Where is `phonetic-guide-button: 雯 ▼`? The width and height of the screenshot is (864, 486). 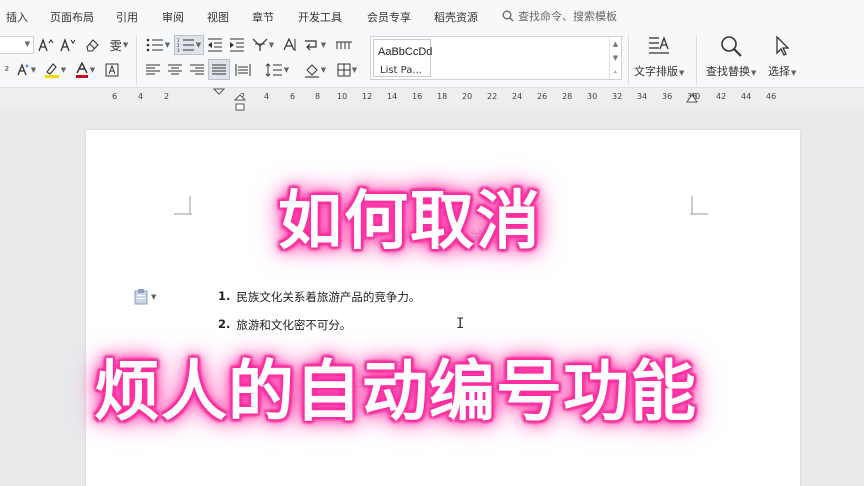
phonetic-guide-button: 雯 ▼ is located at coordinates (119, 45).